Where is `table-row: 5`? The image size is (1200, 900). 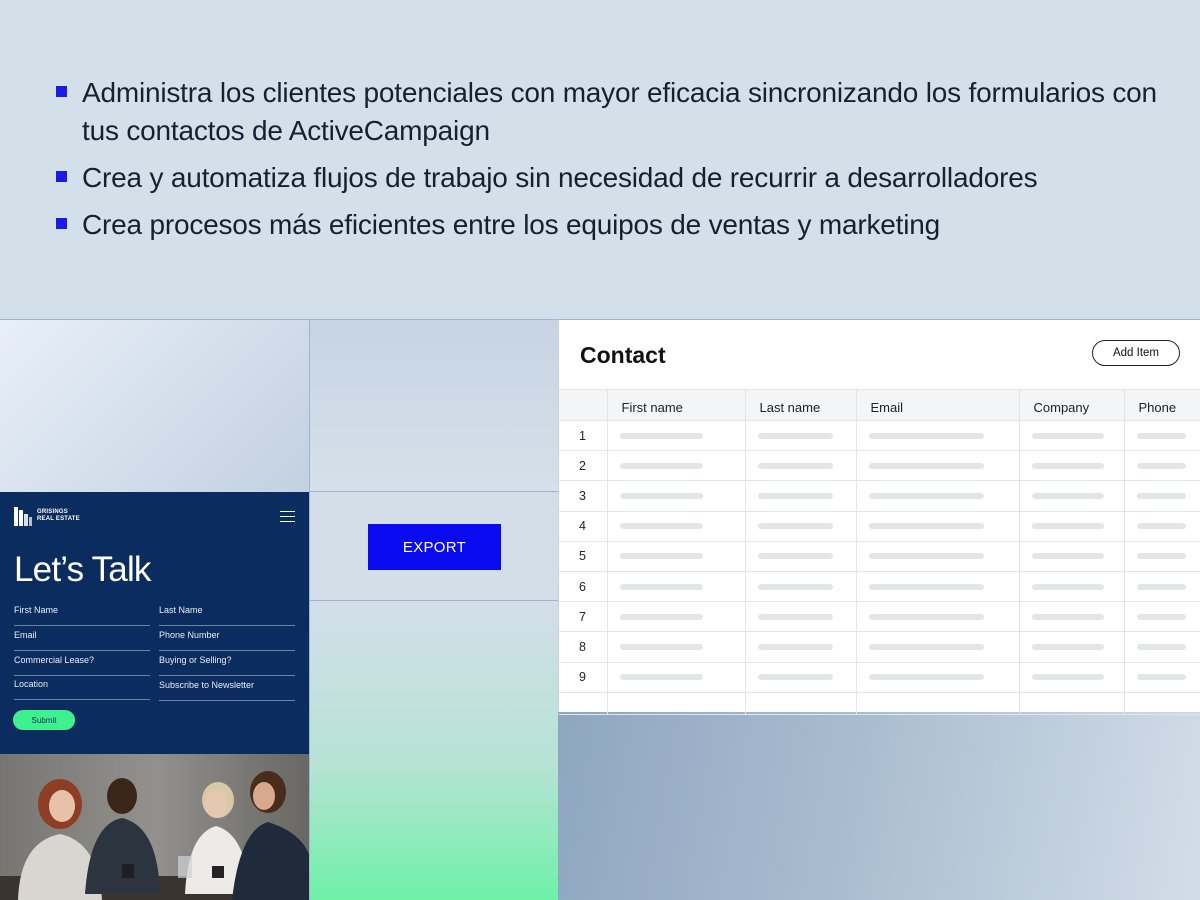 table-row: 5 is located at coordinates (879, 556).